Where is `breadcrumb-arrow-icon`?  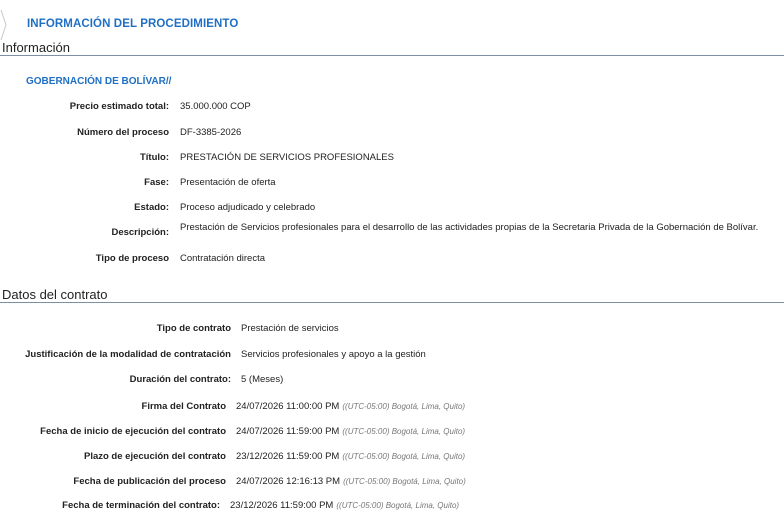 breadcrumb-arrow-icon is located at coordinates (3, 25).